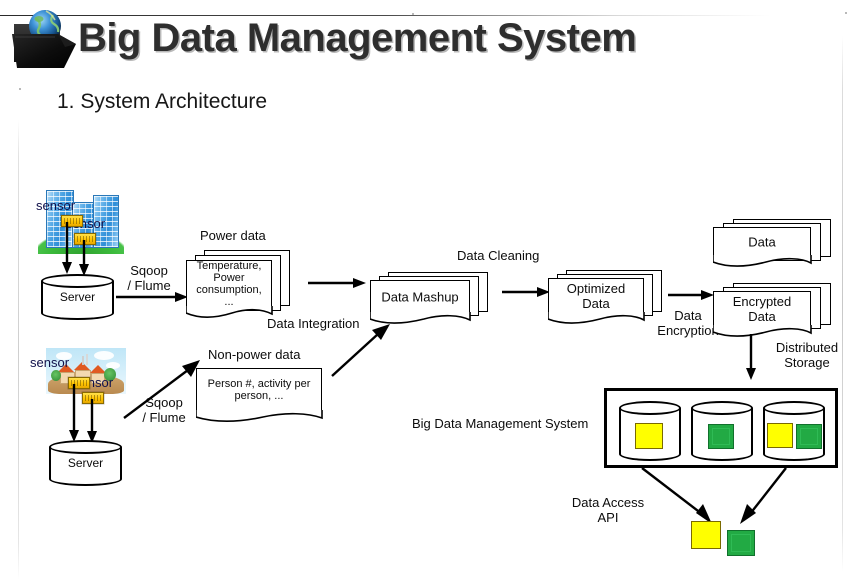 This screenshot has width=856, height=586. Describe the element at coordinates (526, 292) in the screenshot. I see `arrow-mashup-to-optimized` at that location.